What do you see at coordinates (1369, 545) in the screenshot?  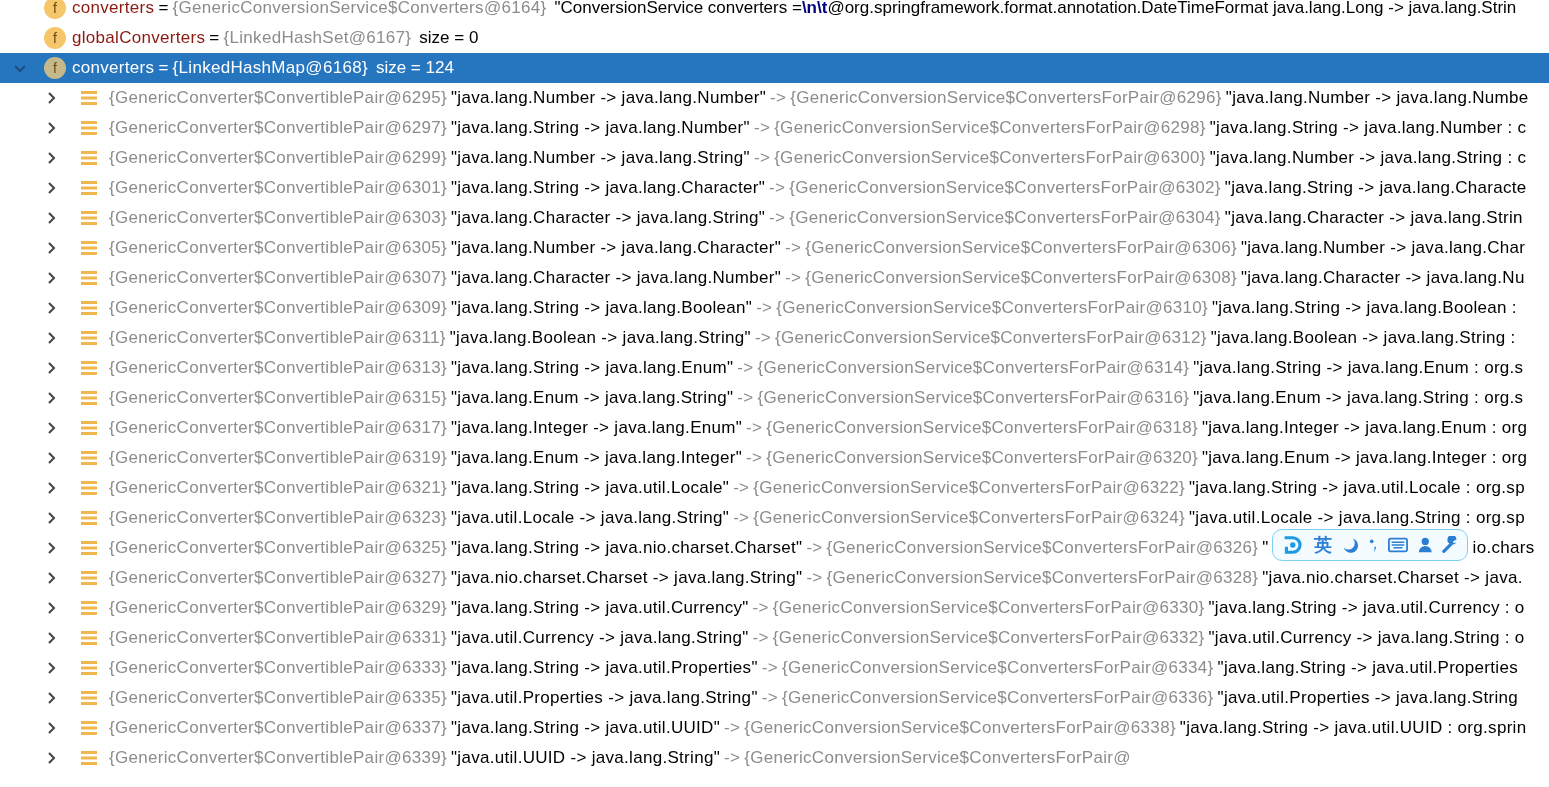 I see `input-method-toolbar: 英` at bounding box center [1369, 545].